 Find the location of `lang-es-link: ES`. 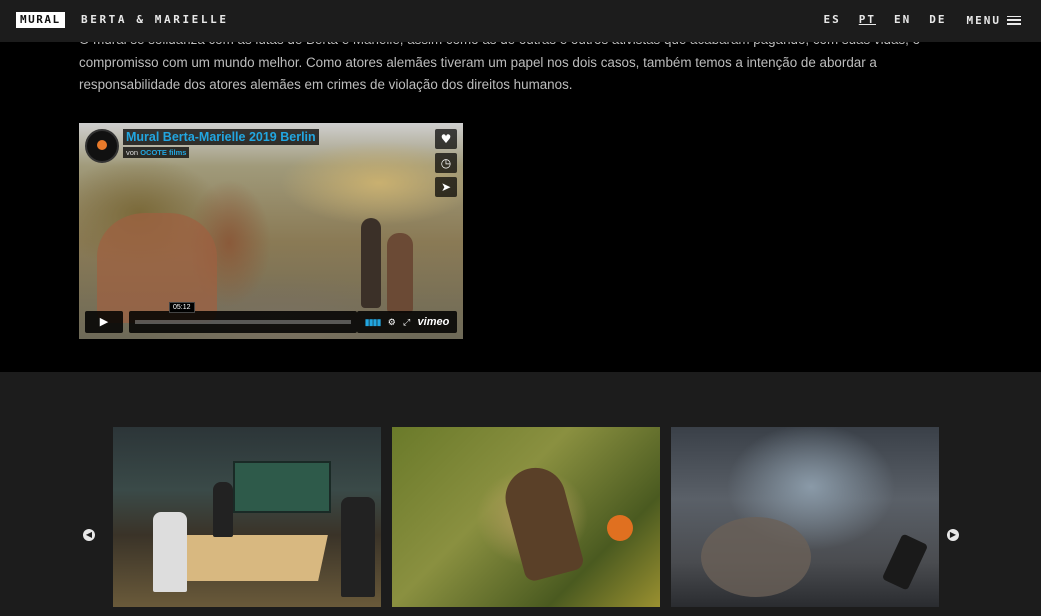

lang-es-link: ES is located at coordinates (832, 20).